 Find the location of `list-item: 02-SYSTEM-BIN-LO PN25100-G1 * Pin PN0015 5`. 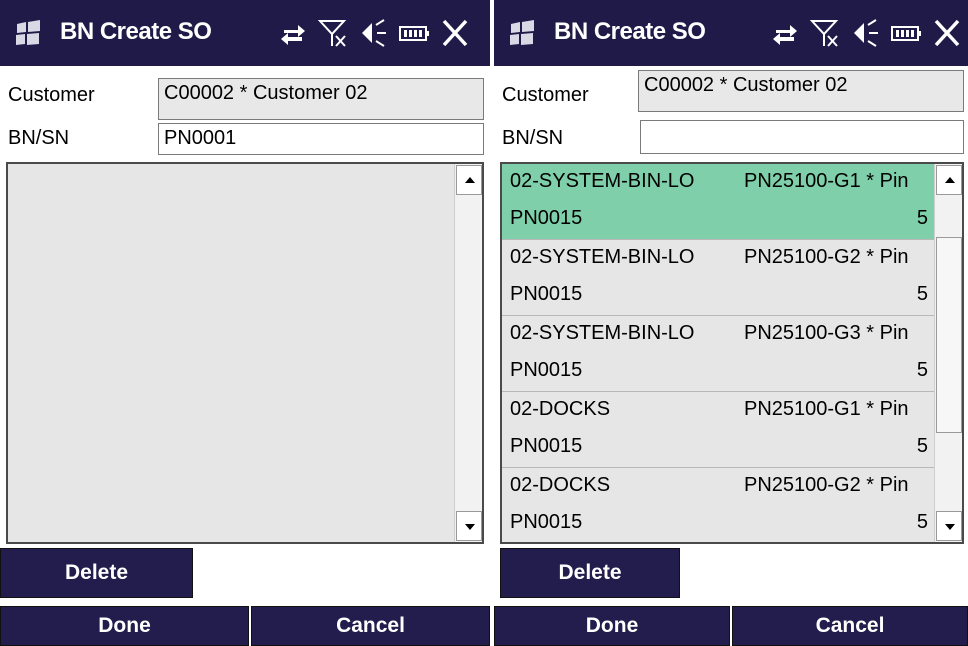

list-item: 02-SYSTEM-BIN-LO PN25100-G1 * Pin PN0015 5 is located at coordinates (719, 202).